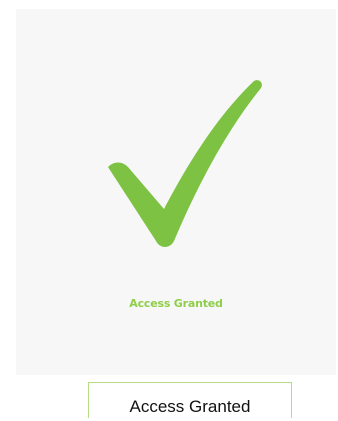  I want to click on access-granted-banner: Access Granted, so click(190, 400).